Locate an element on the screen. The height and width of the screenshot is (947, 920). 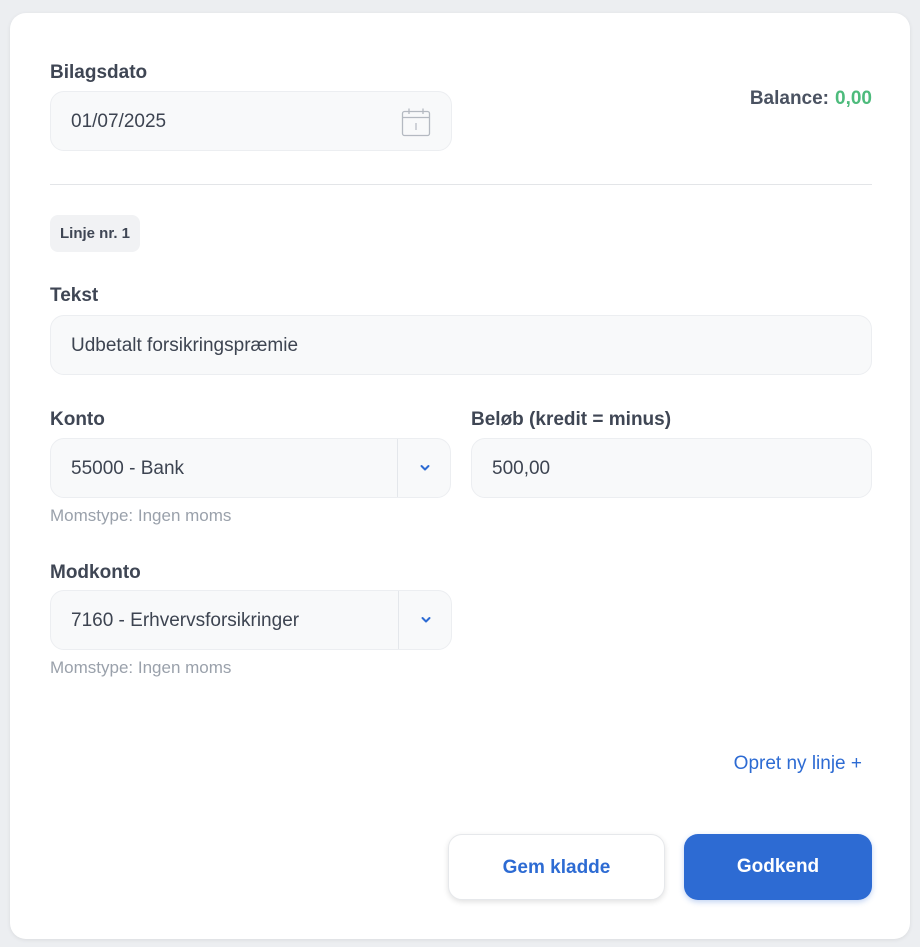
text-label: Tekst is located at coordinates (74, 295).